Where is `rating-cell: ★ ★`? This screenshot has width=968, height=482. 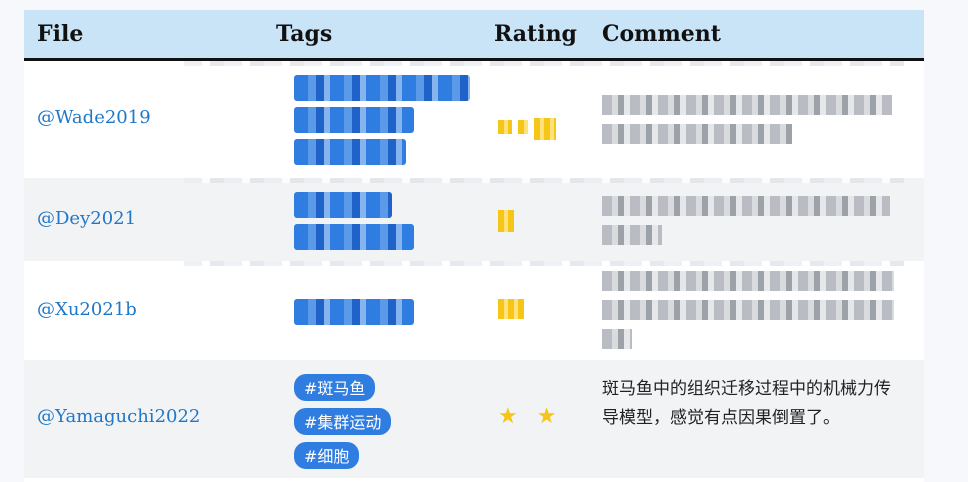
rating-cell: ★ ★ is located at coordinates (530, 416).